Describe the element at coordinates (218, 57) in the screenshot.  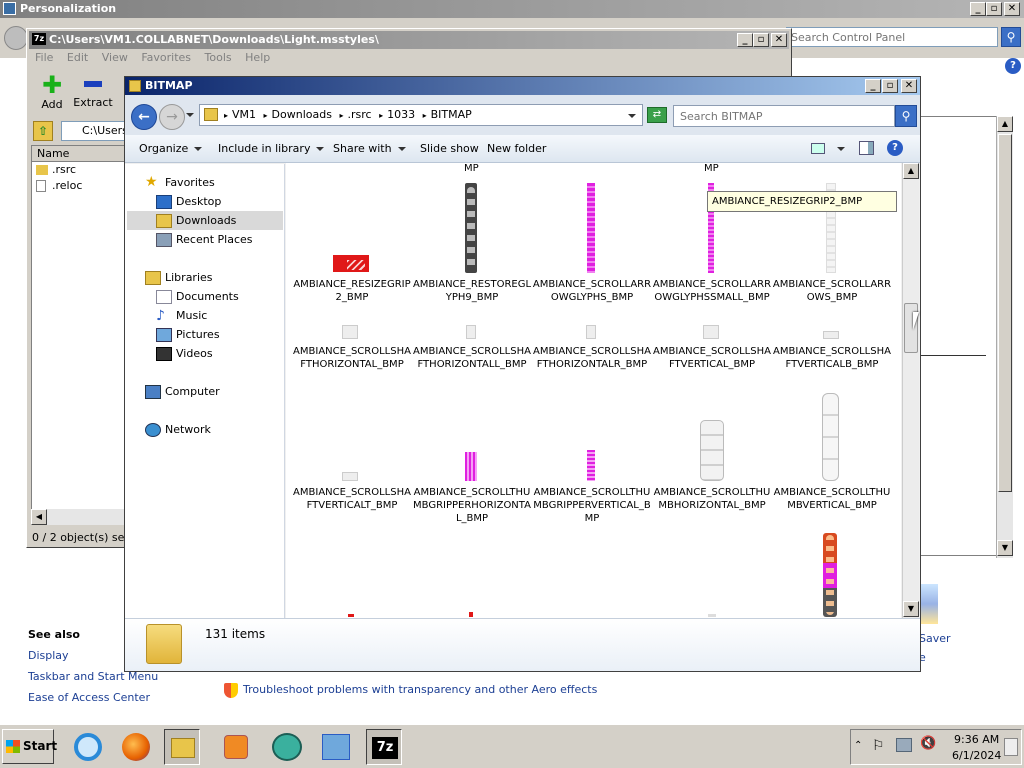
I see `menu-tools: Tools` at that location.